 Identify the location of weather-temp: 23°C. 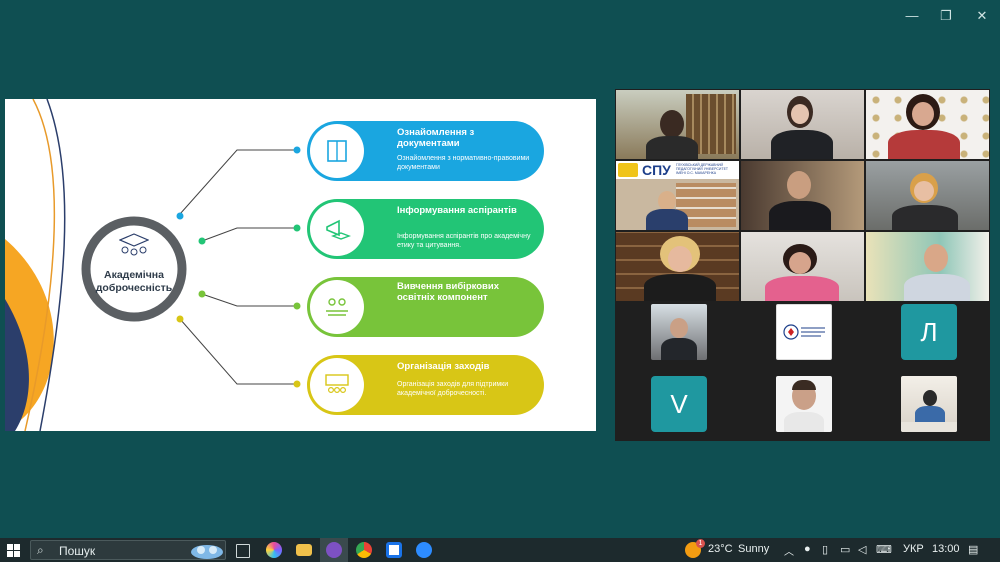
(720, 549).